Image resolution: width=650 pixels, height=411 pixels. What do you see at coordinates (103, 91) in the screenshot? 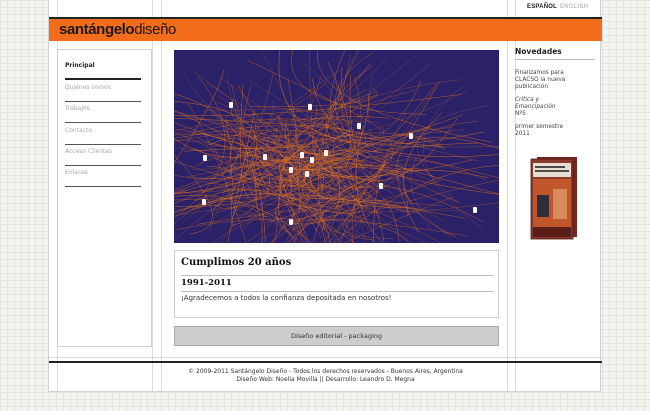
I see `nav-item-quienes-somos: Quiénes somos` at bounding box center [103, 91].